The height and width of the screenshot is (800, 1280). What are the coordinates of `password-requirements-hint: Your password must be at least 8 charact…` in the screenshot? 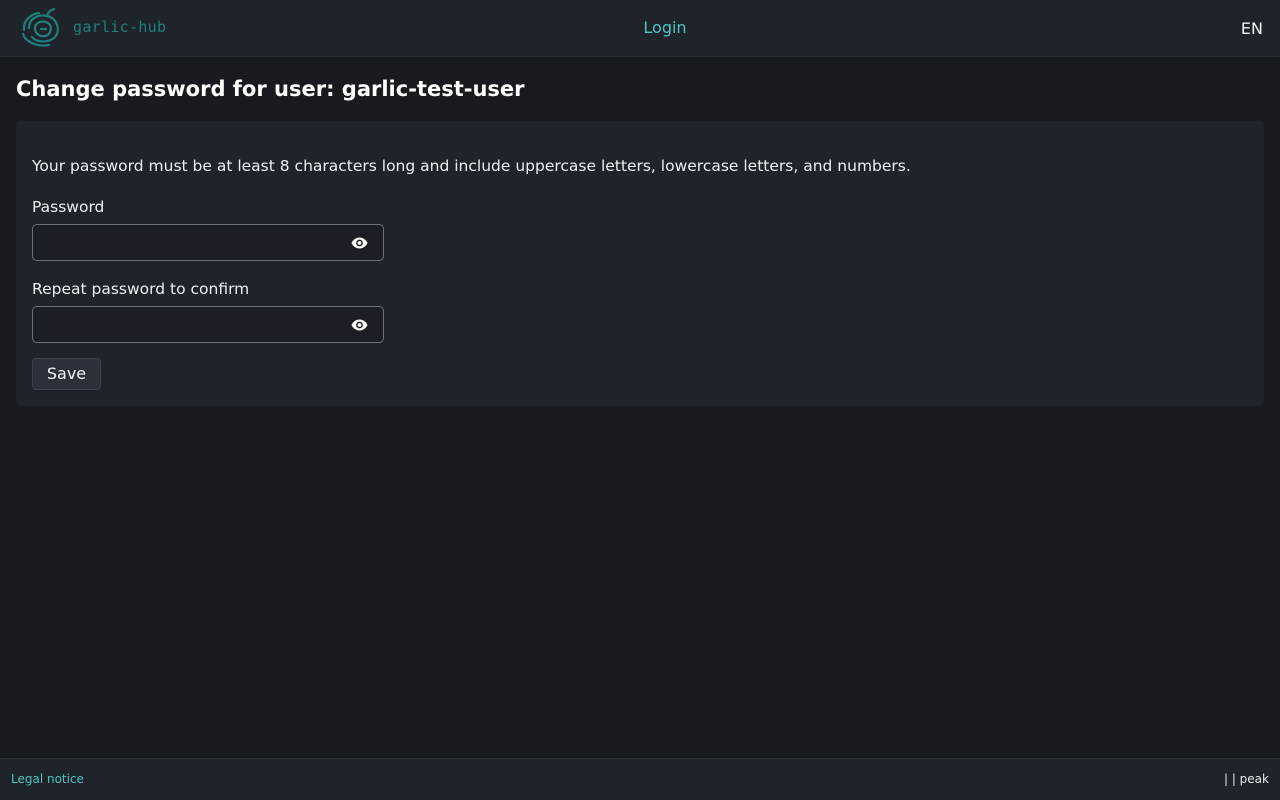 It's located at (471, 166).